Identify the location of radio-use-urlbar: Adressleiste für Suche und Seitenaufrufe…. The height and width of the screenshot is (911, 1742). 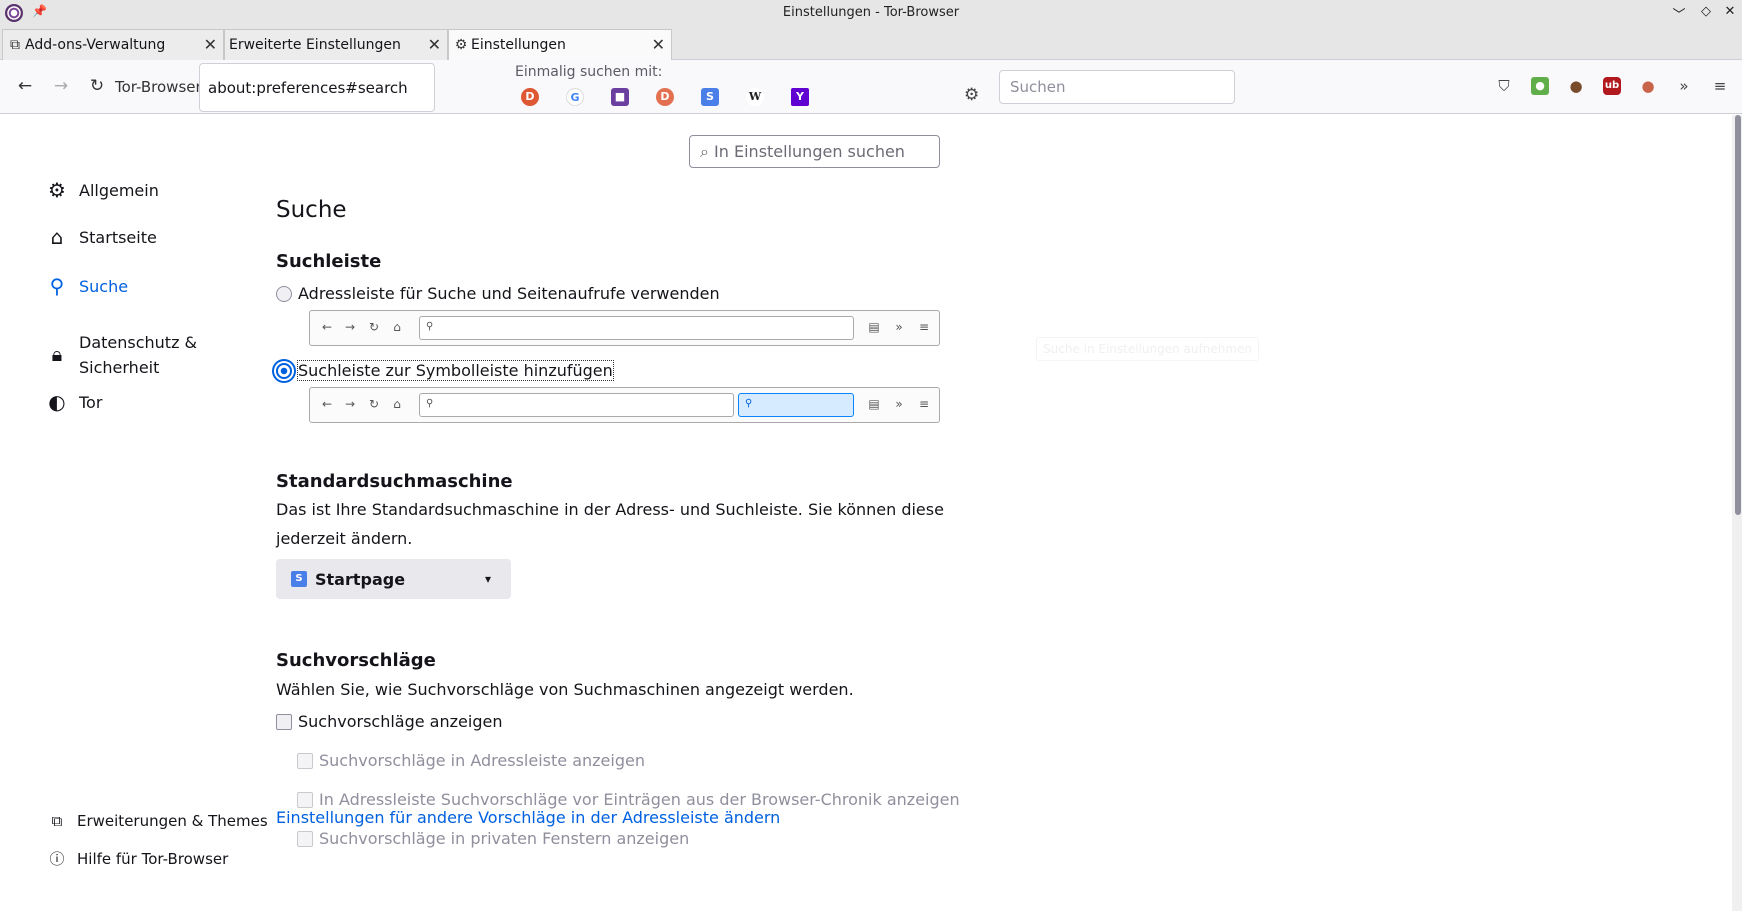
(498, 293).